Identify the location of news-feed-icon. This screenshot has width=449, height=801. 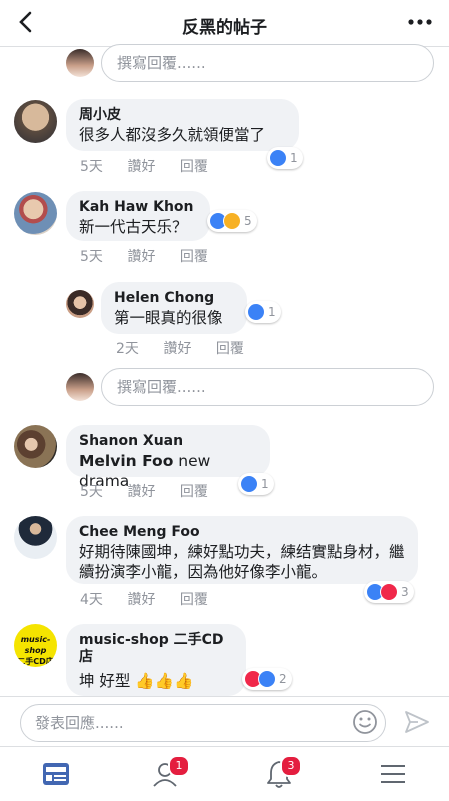
(56, 774).